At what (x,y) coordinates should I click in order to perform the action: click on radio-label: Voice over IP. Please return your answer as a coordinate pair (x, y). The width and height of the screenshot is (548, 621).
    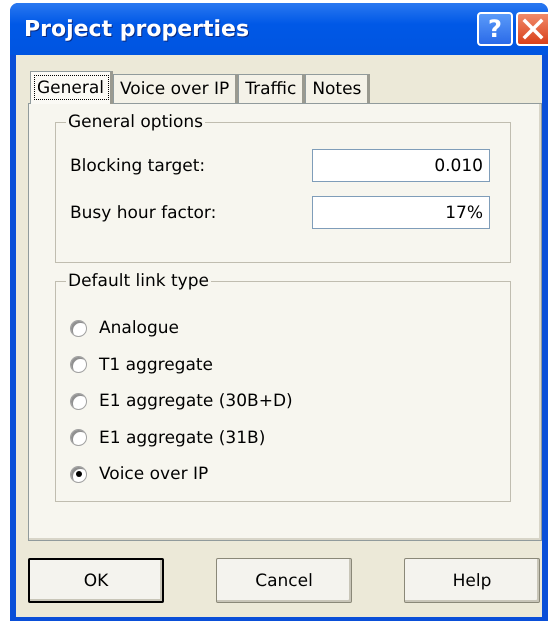
    Looking at the image, I should click on (153, 474).